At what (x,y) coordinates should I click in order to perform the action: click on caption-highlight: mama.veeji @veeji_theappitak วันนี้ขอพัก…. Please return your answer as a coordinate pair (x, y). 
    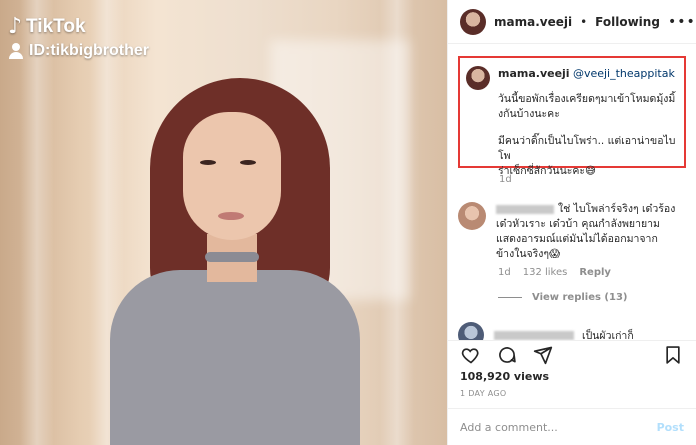
    Looking at the image, I should click on (572, 116).